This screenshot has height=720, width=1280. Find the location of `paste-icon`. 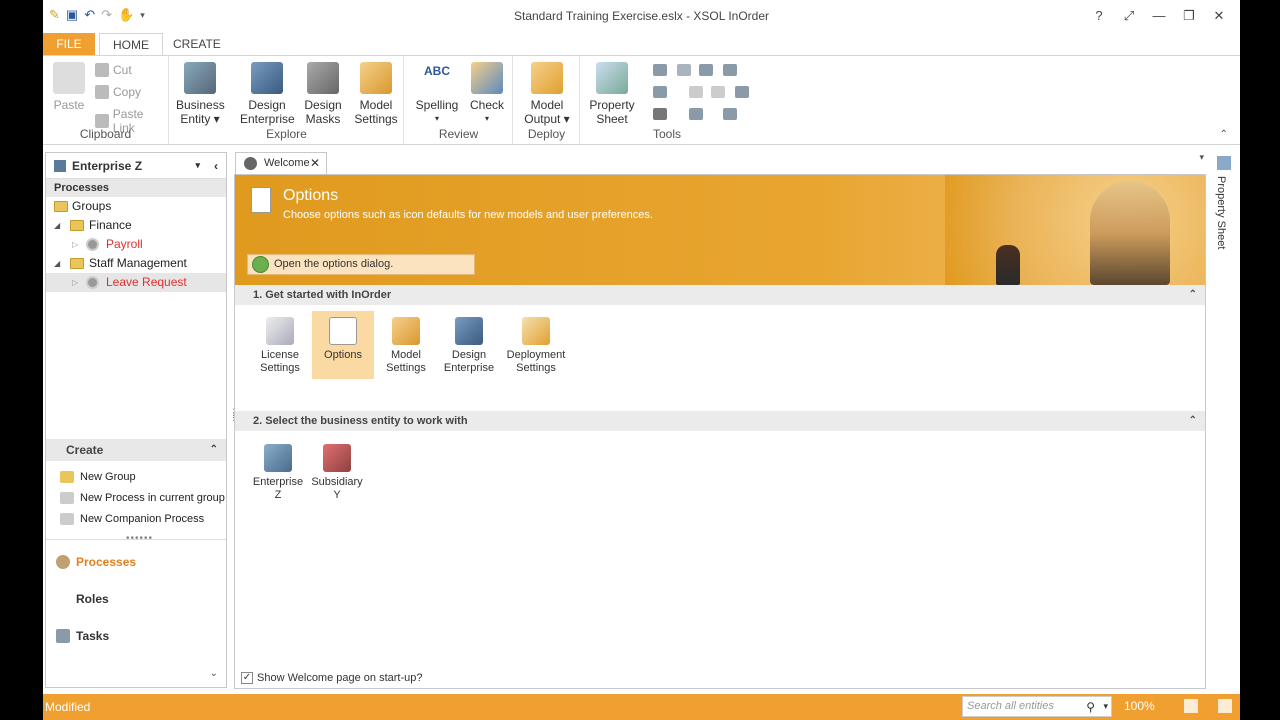

paste-icon is located at coordinates (69, 78).